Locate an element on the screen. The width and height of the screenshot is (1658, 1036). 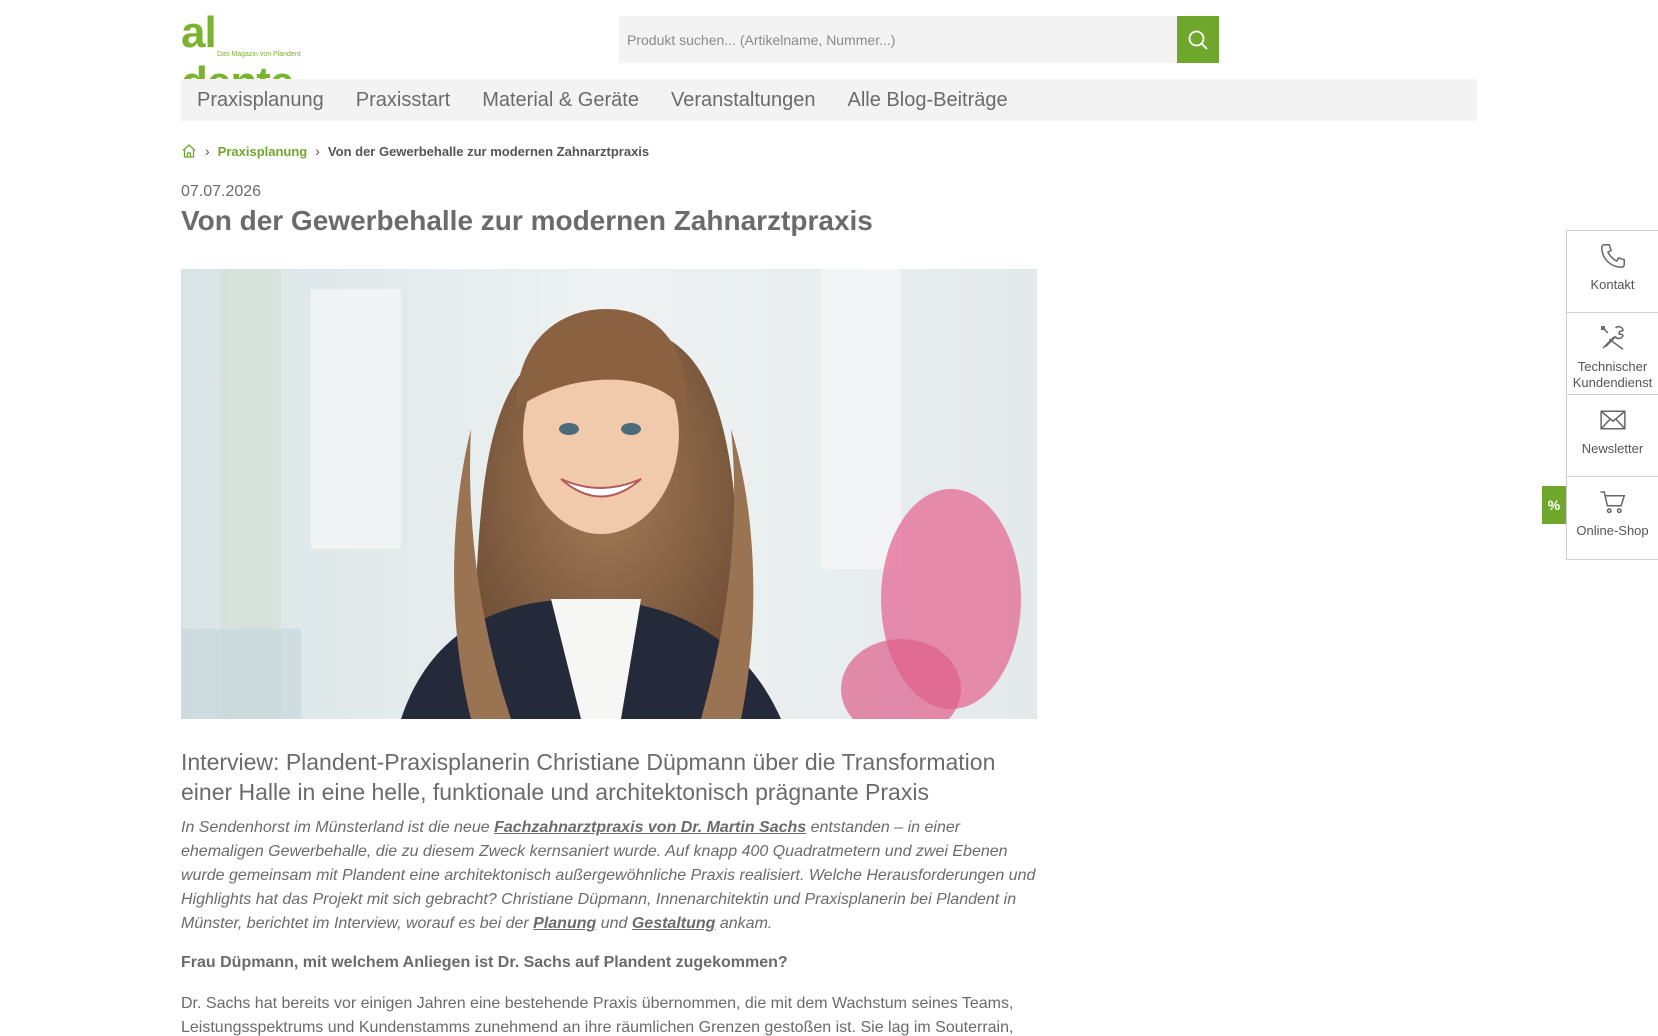
nav-item-material-geraete: Material & Geräte is located at coordinates (560, 100).